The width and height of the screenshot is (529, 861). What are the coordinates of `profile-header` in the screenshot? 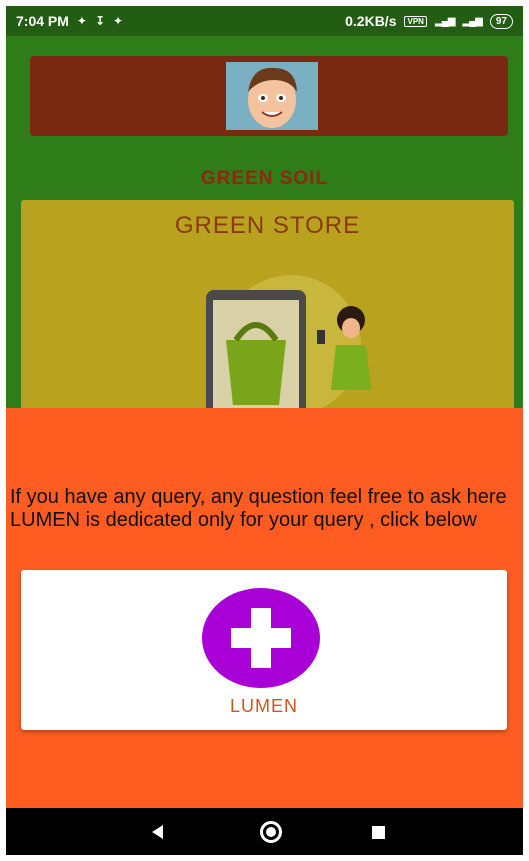 It's located at (269, 96).